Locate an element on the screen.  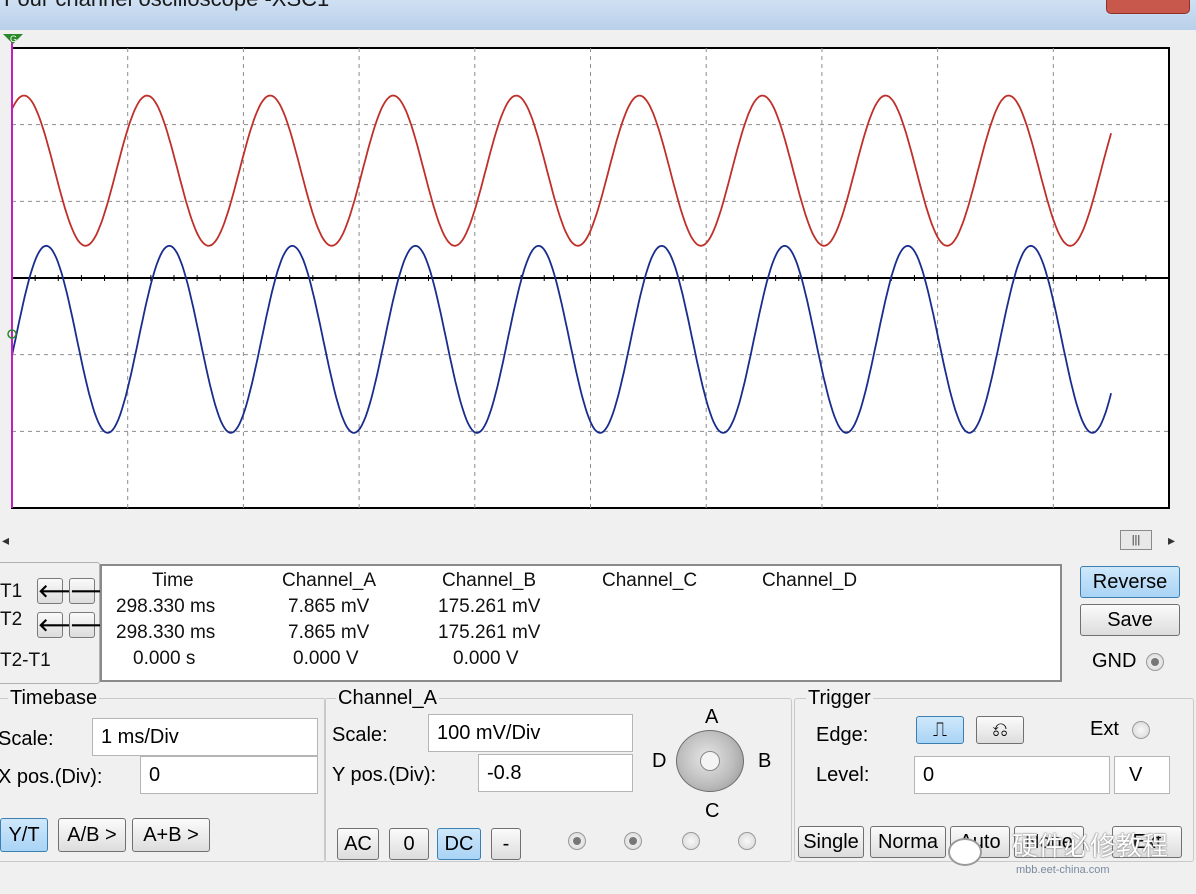
chevron-right-icon: ▸ is located at coordinates (1171, 540).